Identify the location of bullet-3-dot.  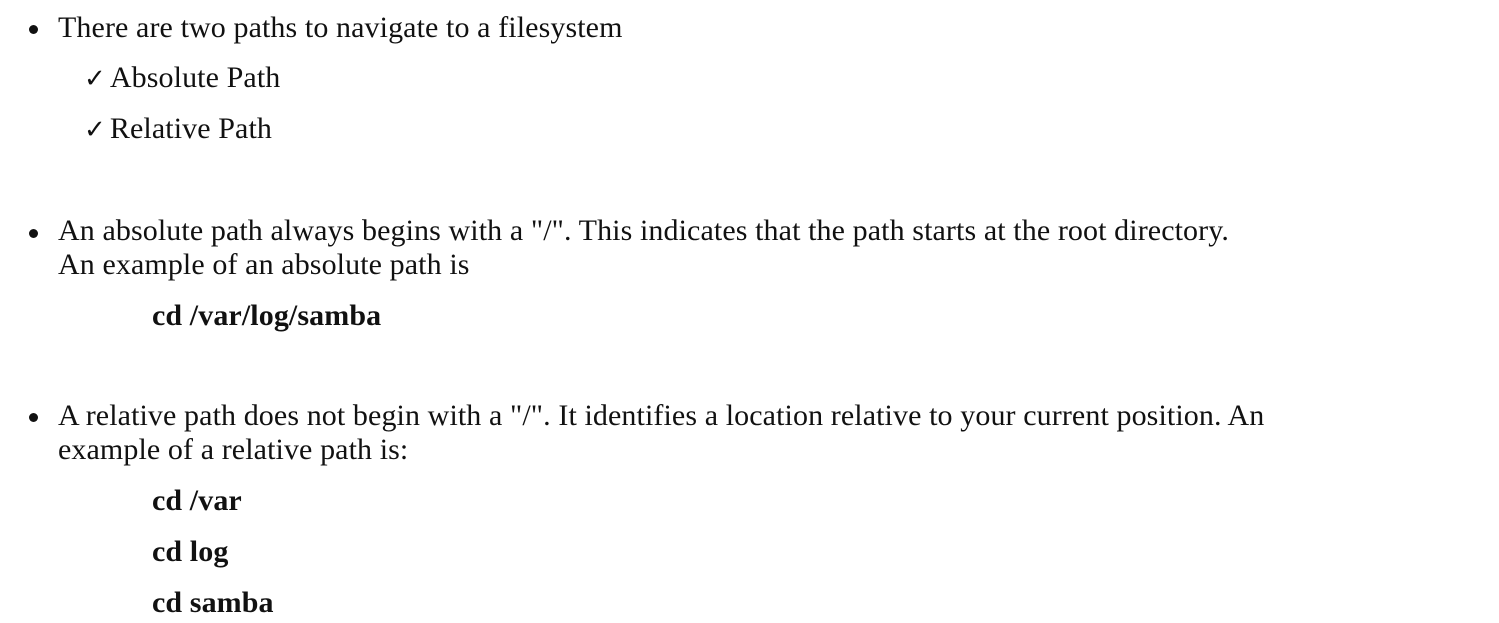
(33, 417).